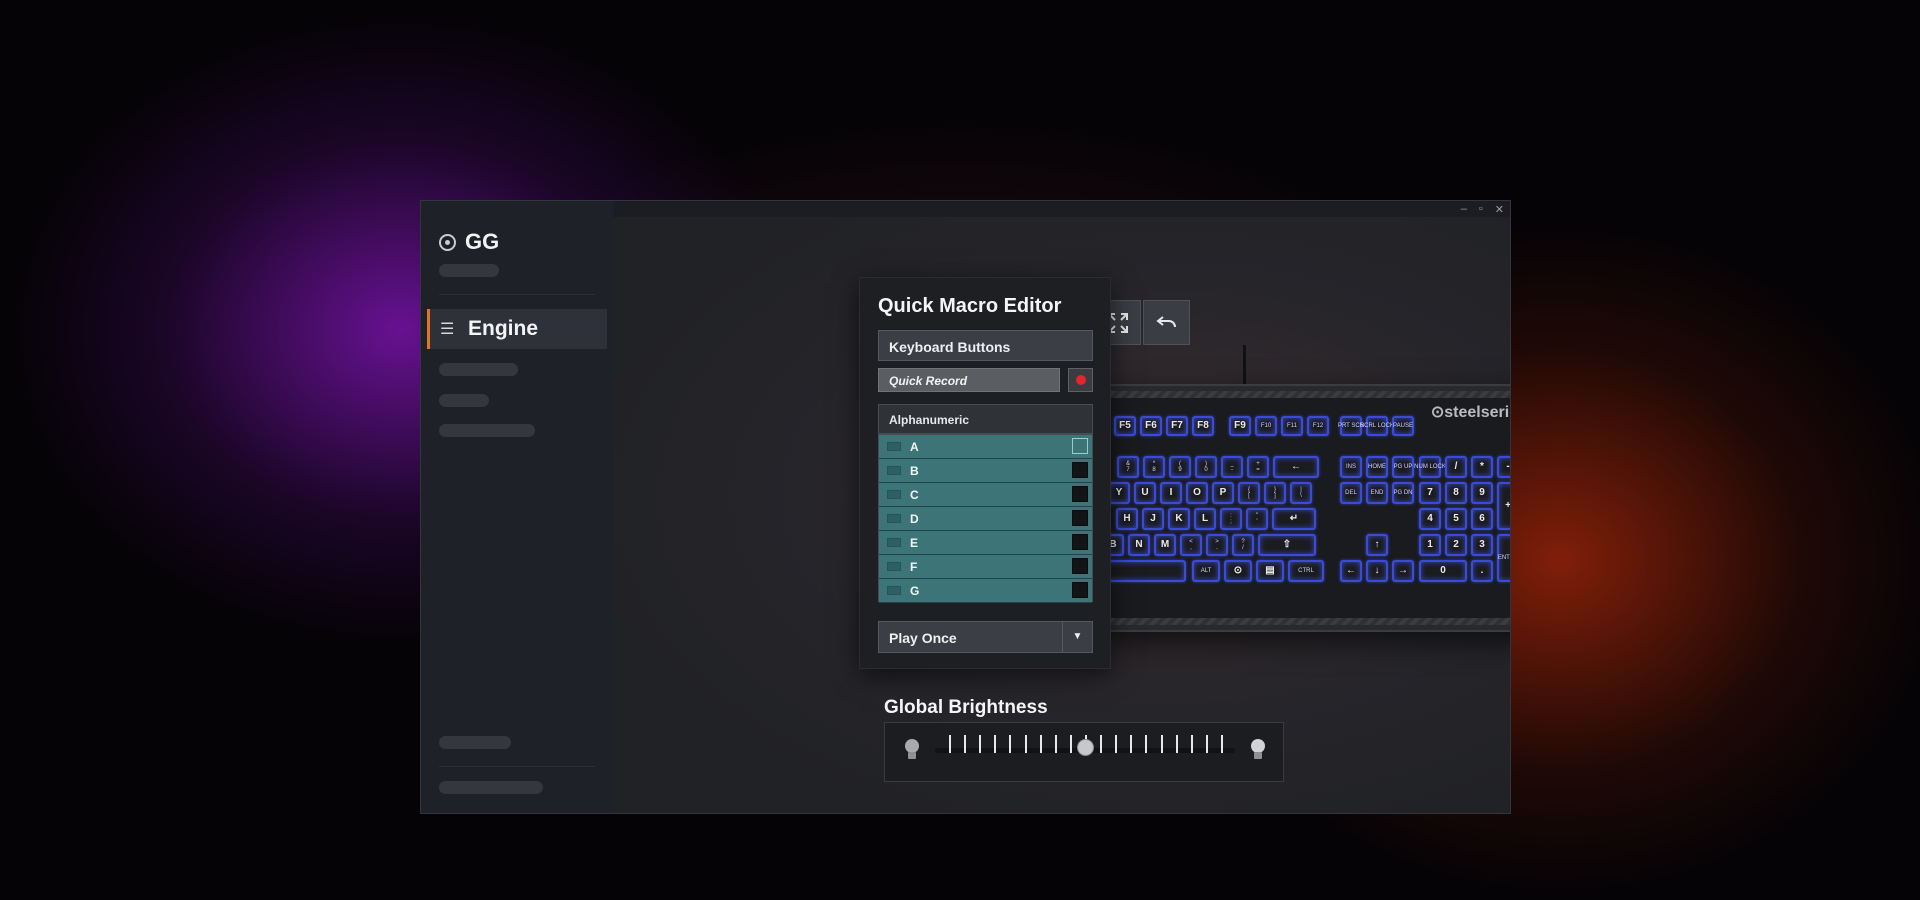  What do you see at coordinates (1153, 519) in the screenshot?
I see `keyboard-key: J` at bounding box center [1153, 519].